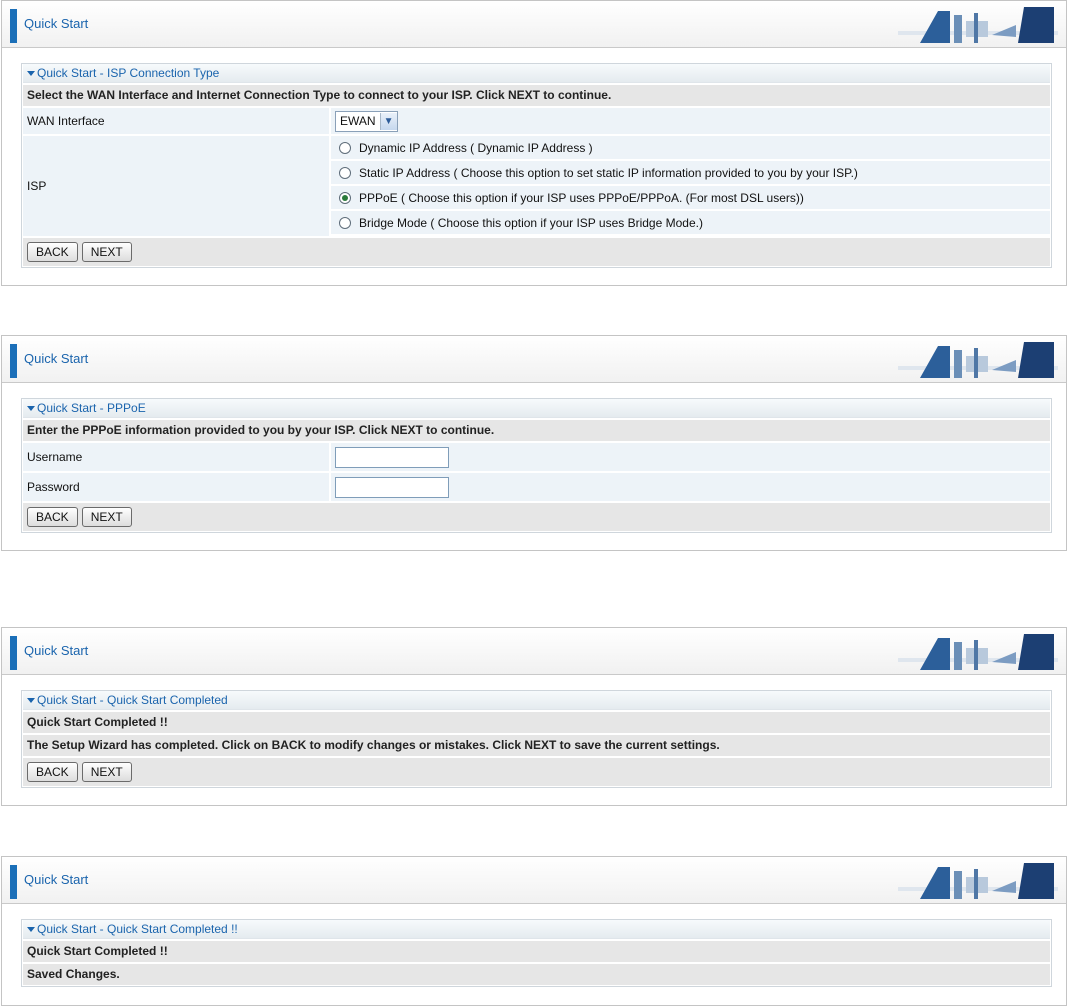 The image size is (1070, 1008). Describe the element at coordinates (536, 487) in the screenshot. I see `password-row: Password` at that location.